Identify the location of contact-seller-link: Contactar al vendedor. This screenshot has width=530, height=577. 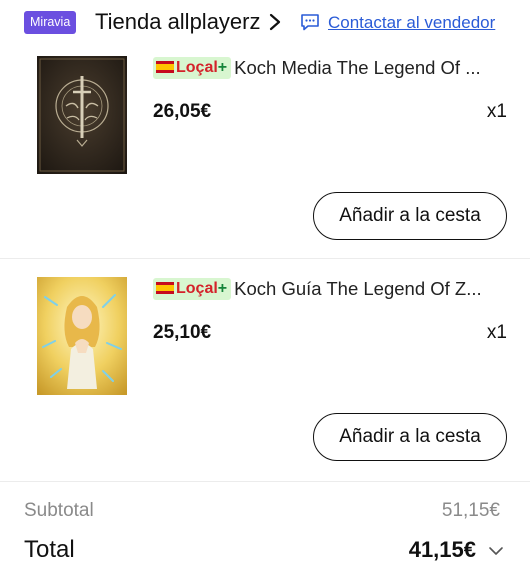
(411, 23).